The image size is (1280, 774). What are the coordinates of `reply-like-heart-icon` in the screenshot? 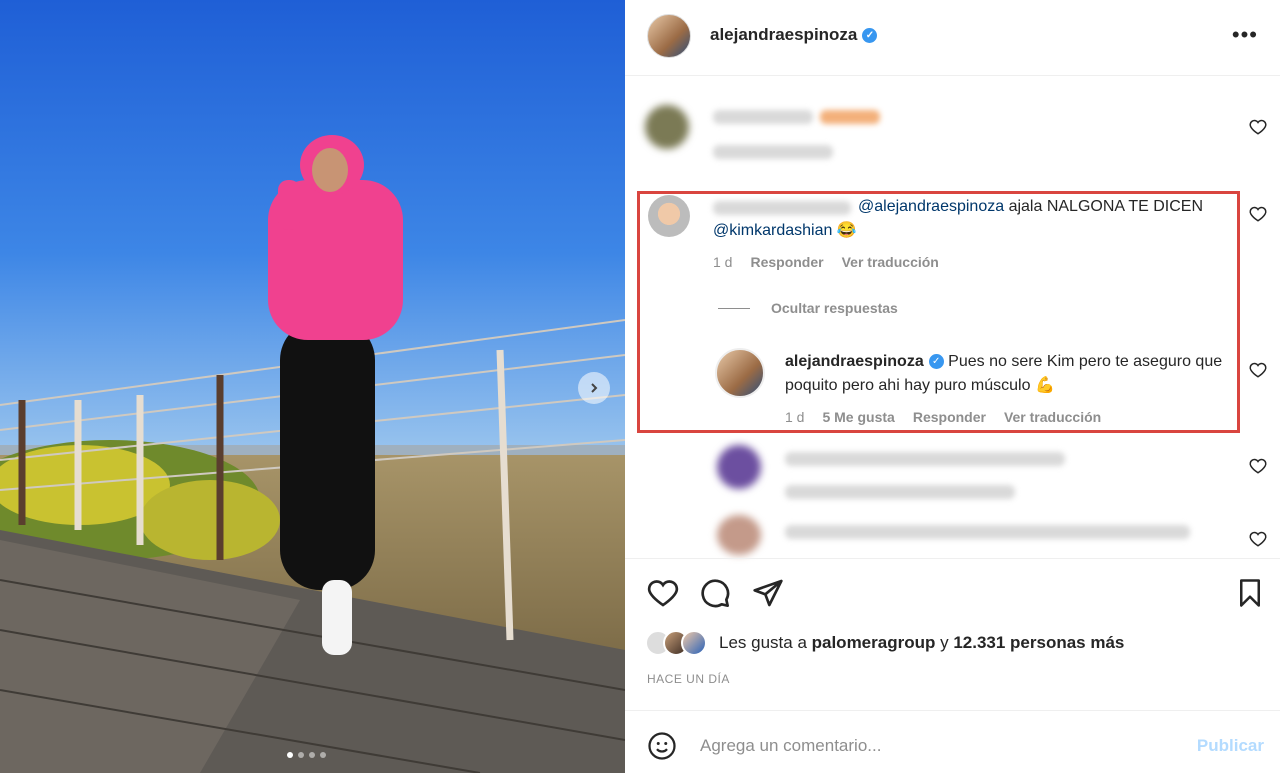 It's located at (1258, 370).